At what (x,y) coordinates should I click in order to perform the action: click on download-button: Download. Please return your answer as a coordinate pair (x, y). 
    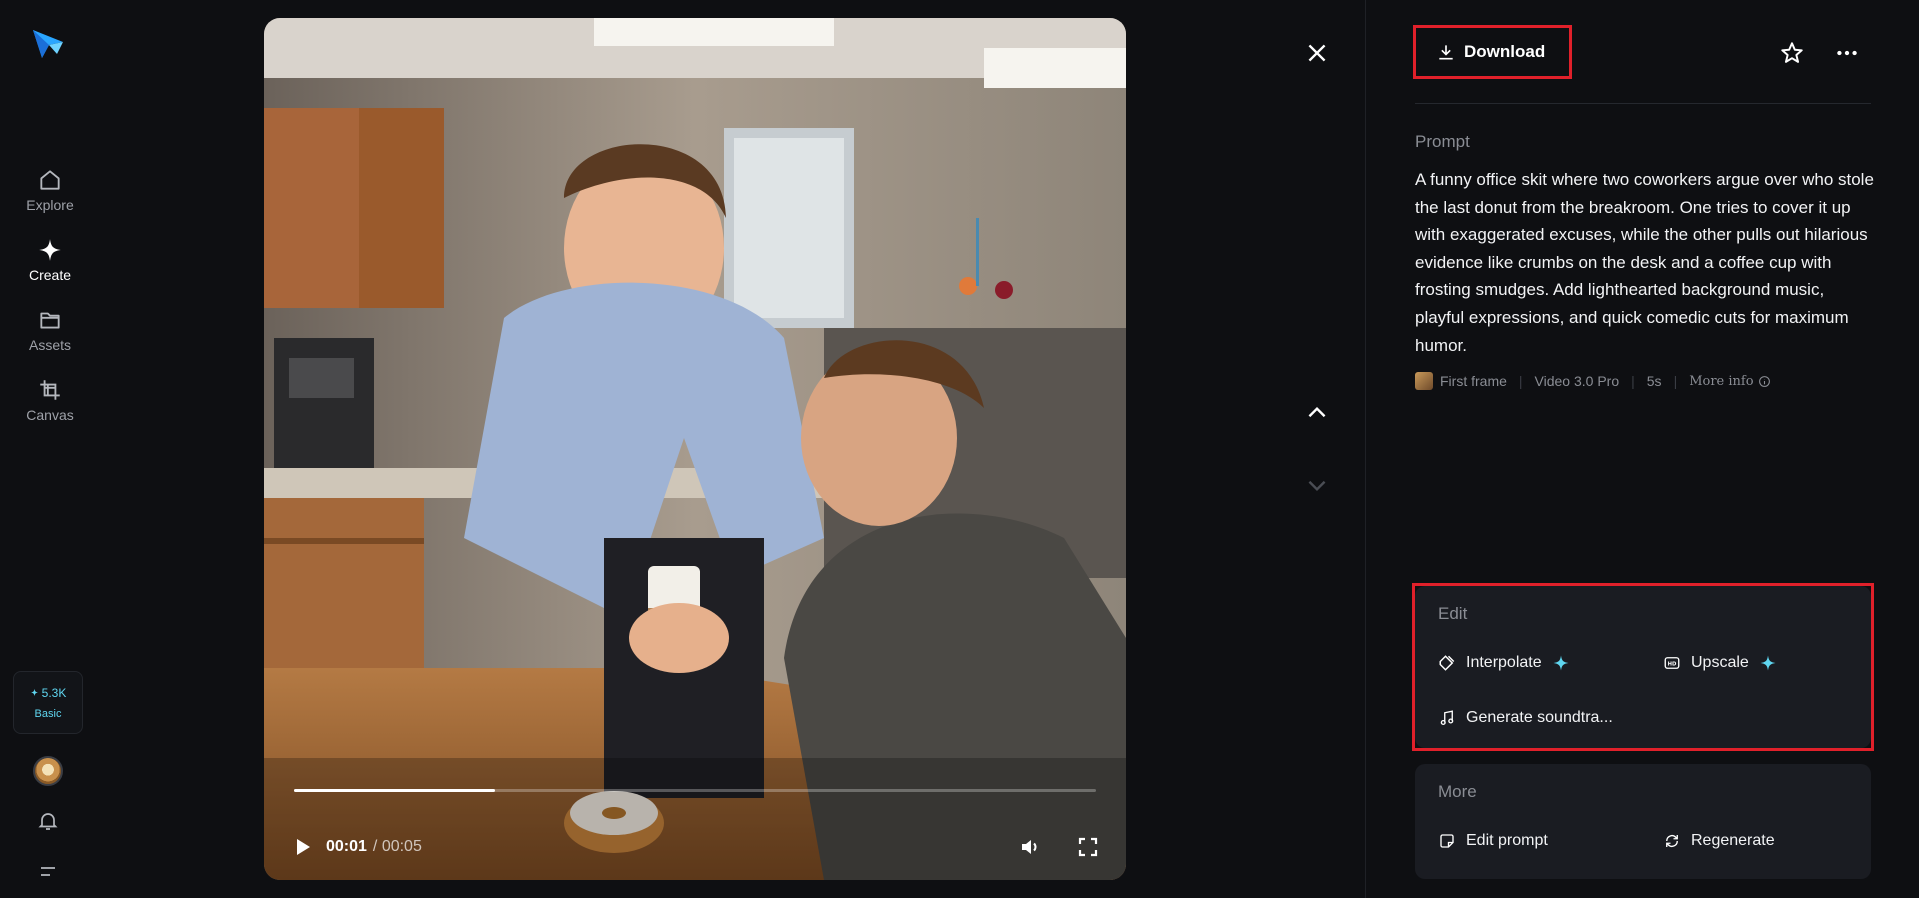
    Looking at the image, I should click on (1492, 52).